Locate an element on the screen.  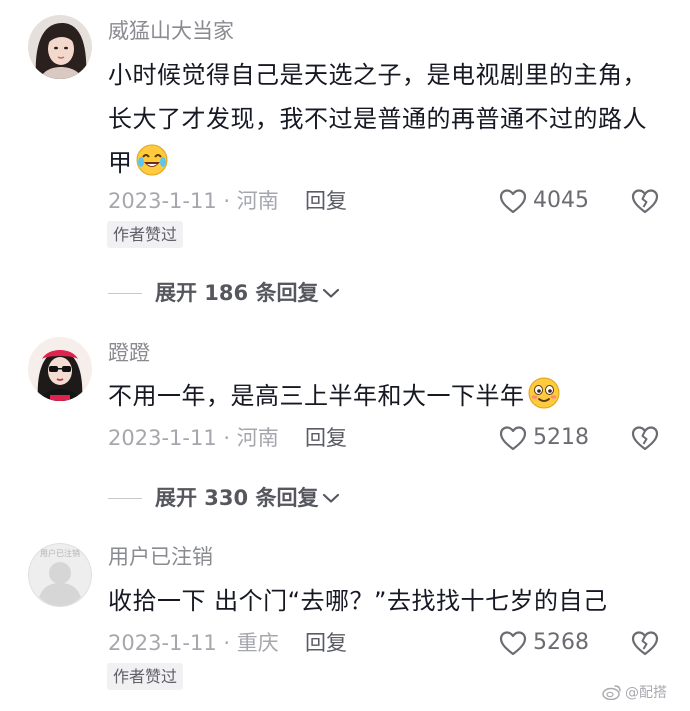
expand-replies-button: 展开 186 条回复 is located at coordinates (224, 293).